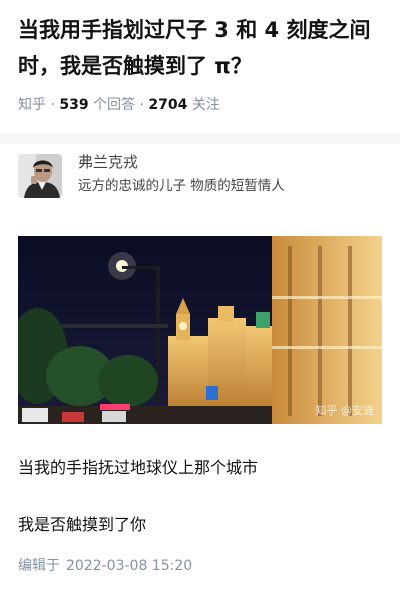 This screenshot has height=590, width=400. I want to click on followers-label: 关注, so click(205, 105).